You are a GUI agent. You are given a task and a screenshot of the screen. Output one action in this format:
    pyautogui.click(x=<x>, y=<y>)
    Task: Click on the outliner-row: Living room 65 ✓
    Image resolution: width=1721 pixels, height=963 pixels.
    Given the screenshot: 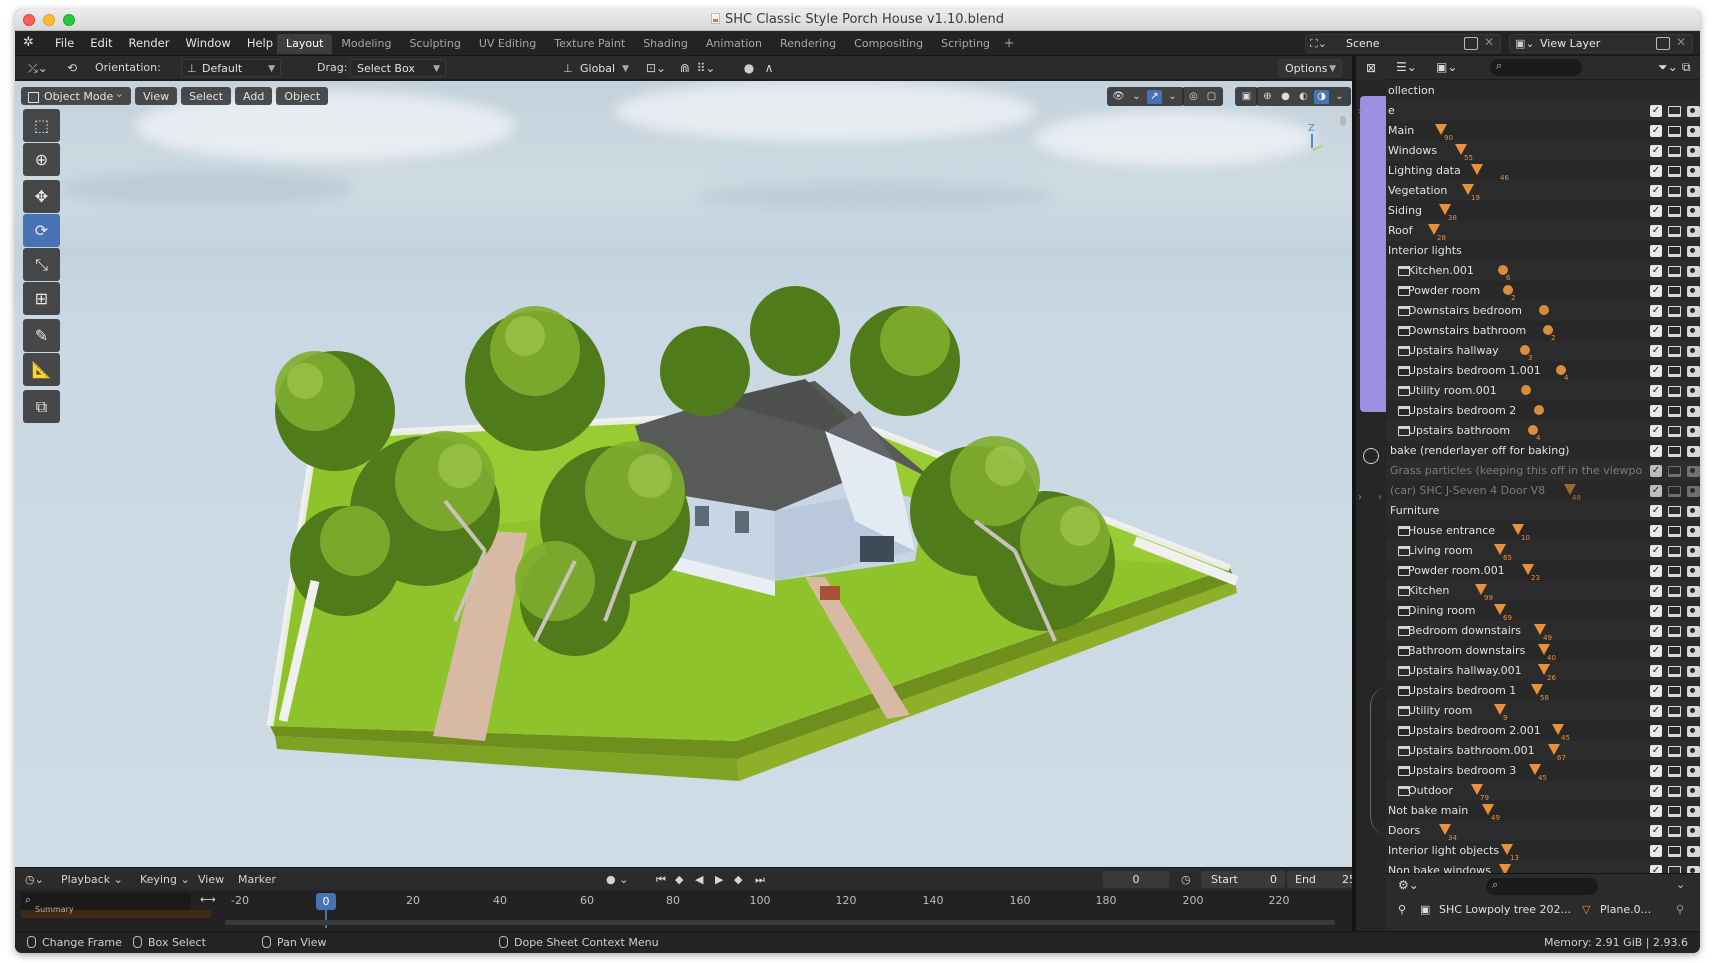 What is the action you would take?
    pyautogui.click(x=1543, y=551)
    